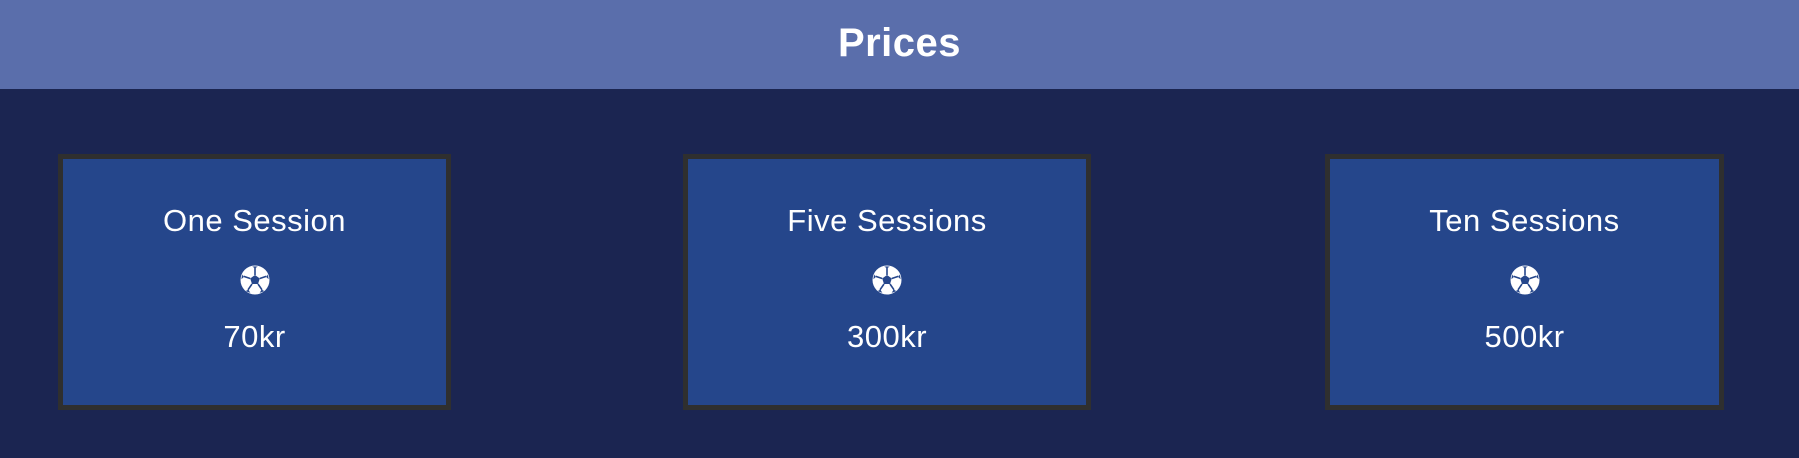  I want to click on page-title: Prices, so click(899, 43).